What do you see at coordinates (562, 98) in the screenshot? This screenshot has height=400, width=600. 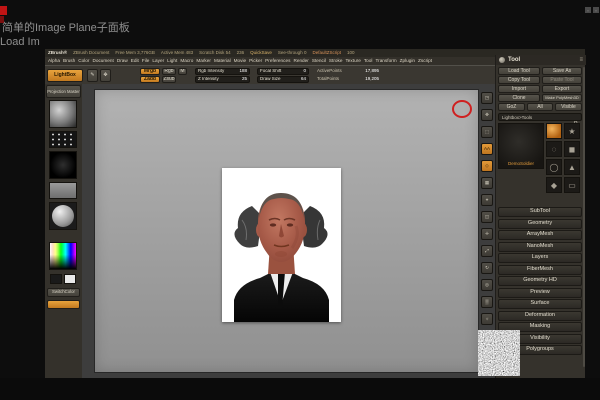 I see `make-polymesh3d-button: Make PolyMesh3D` at bounding box center [562, 98].